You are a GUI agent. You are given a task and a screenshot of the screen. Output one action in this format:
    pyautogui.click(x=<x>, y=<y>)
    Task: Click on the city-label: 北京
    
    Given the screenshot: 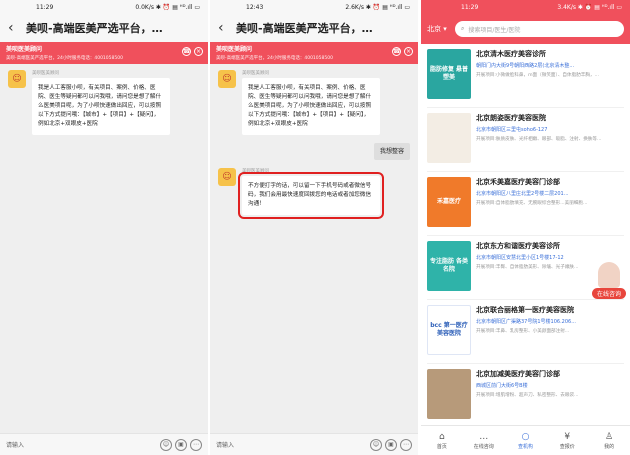 What is the action you would take?
    pyautogui.click(x=434, y=29)
    